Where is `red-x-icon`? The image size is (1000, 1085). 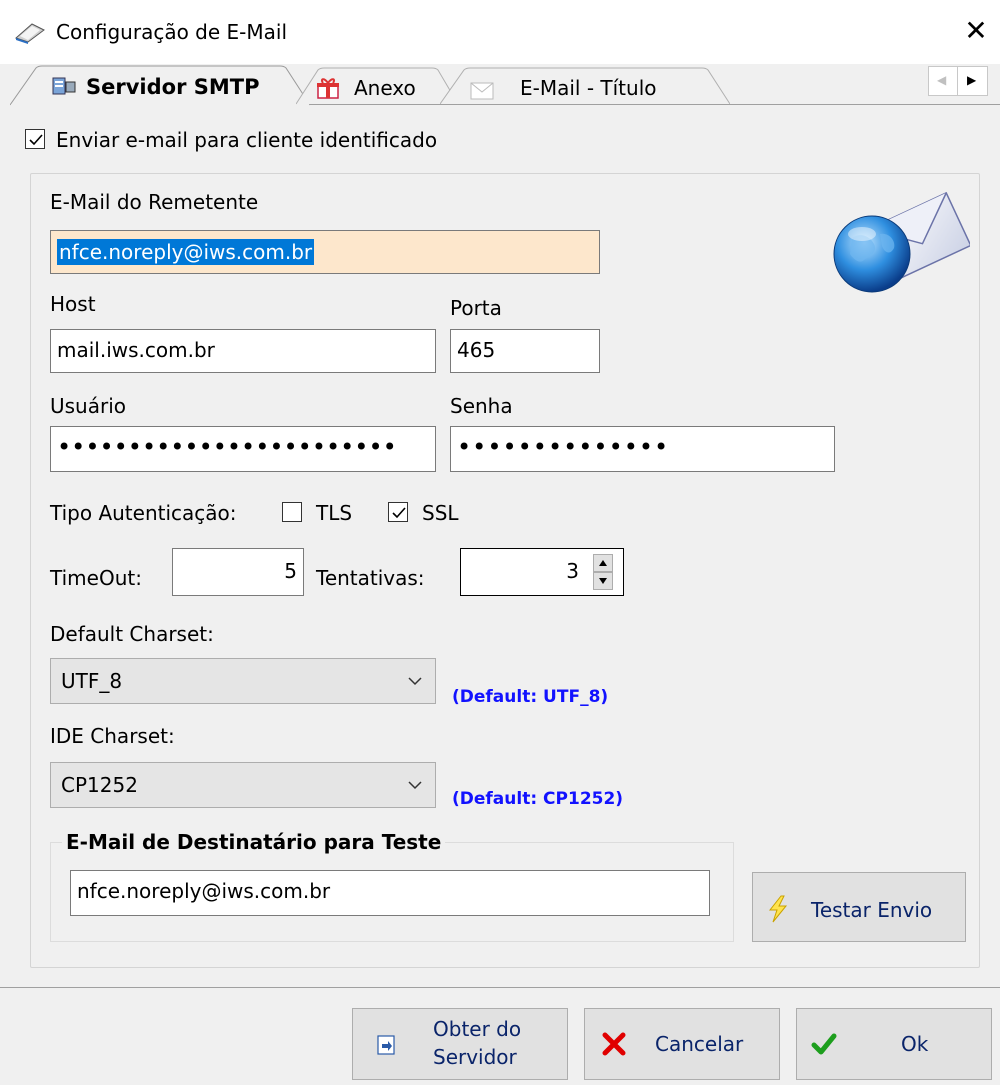
red-x-icon is located at coordinates (614, 1044).